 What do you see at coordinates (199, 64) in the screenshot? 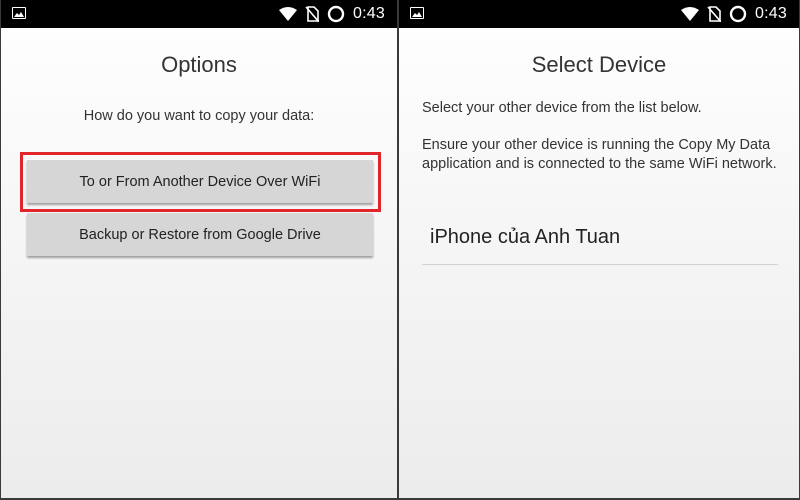
I see `page-title: Options` at bounding box center [199, 64].